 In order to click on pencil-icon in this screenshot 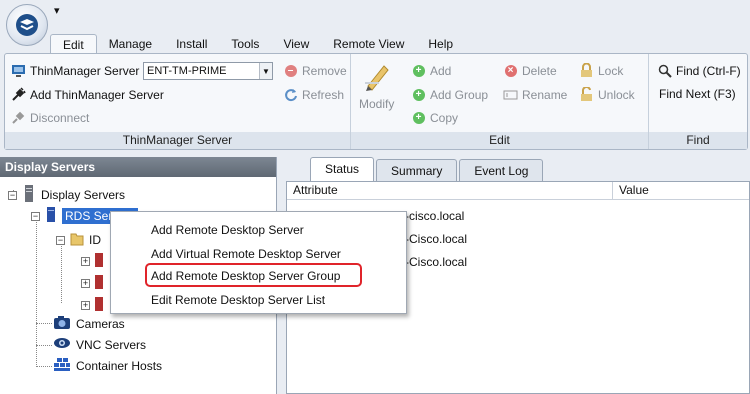, I will do `click(377, 77)`.